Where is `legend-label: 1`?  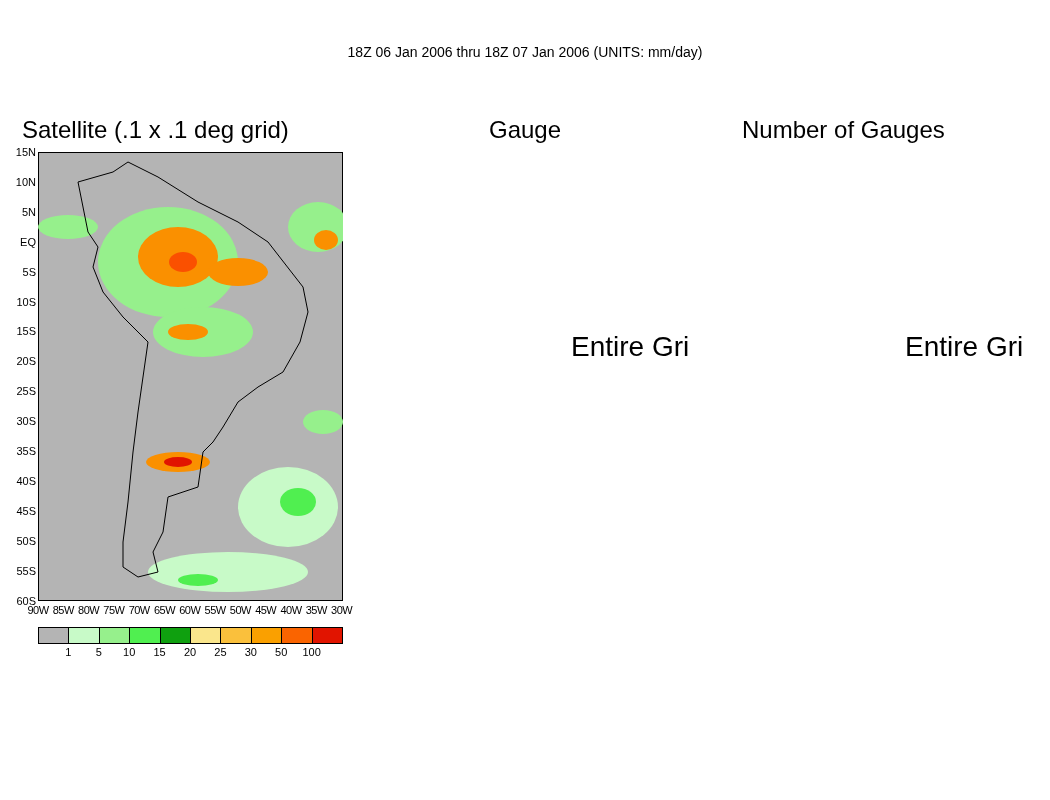
legend-label: 1 is located at coordinates (68, 652).